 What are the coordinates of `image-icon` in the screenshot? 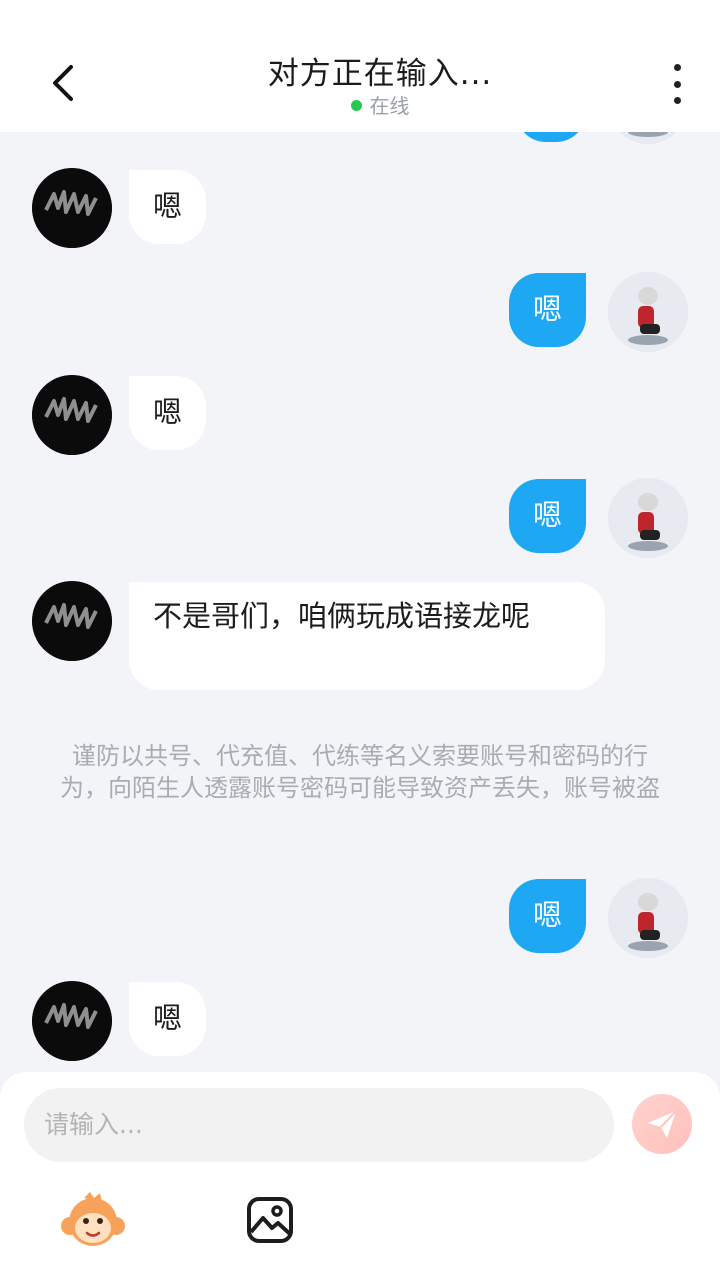 It's located at (270, 1220).